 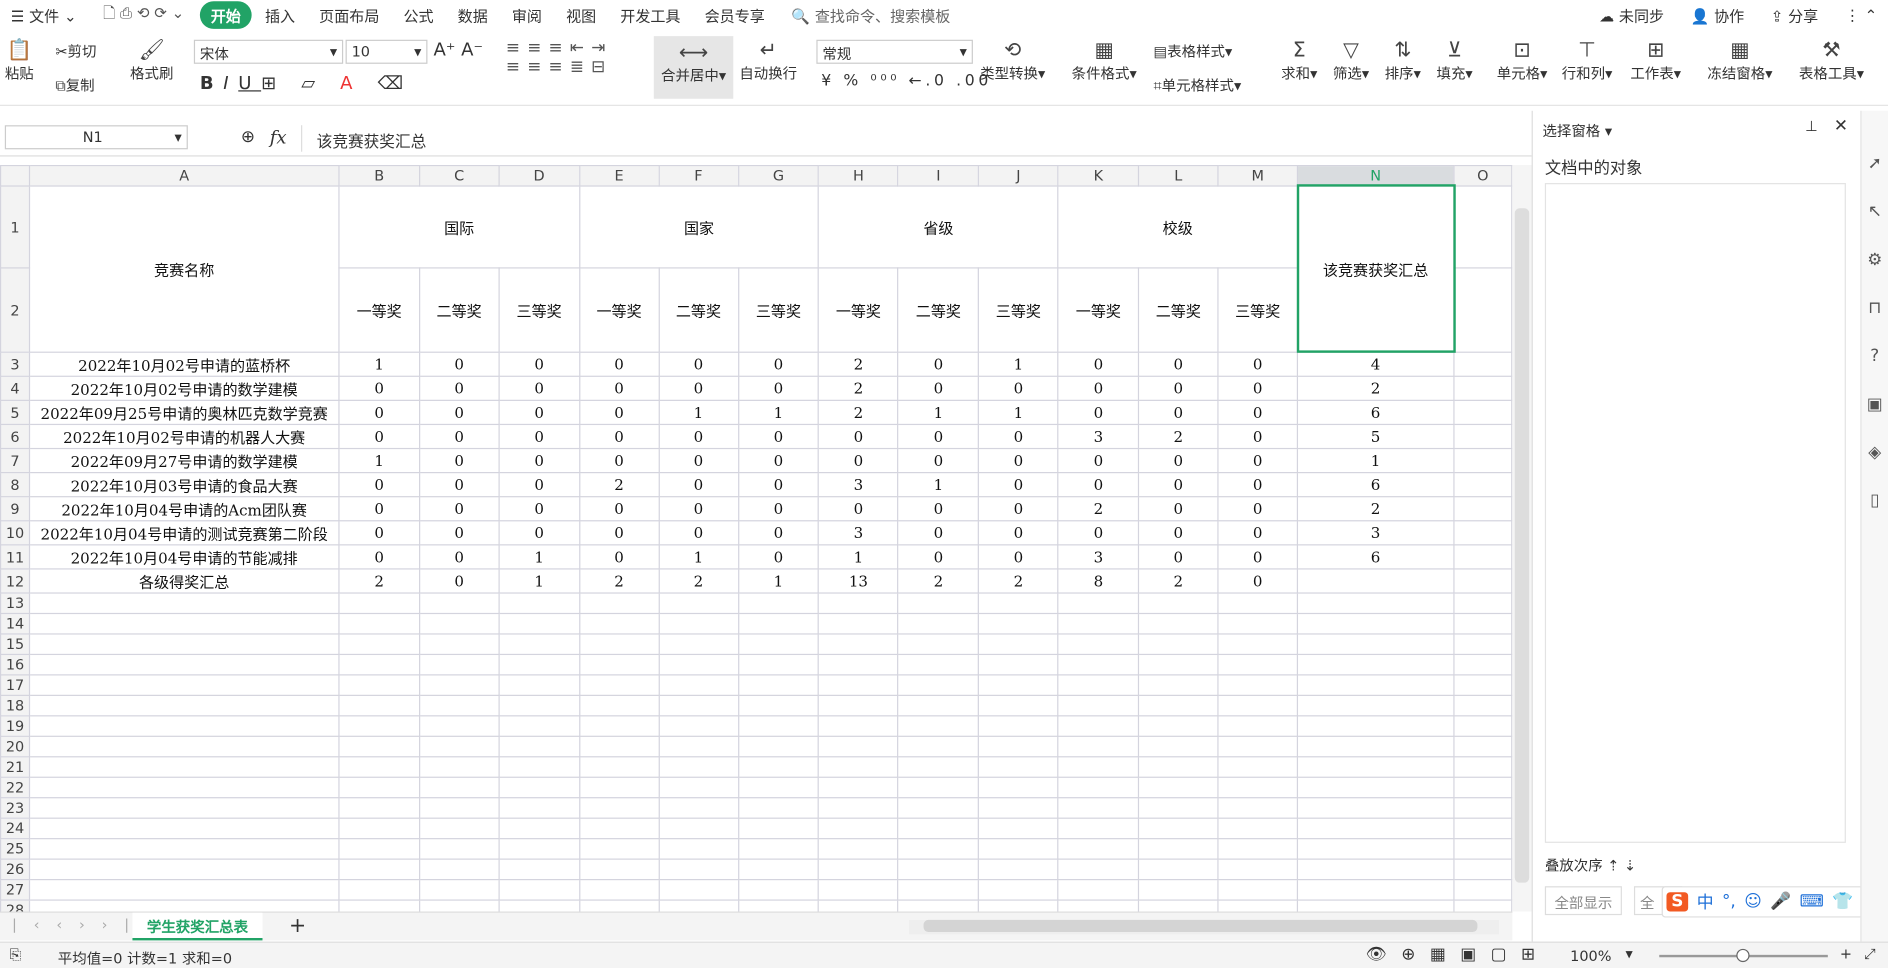 I want to click on font-size-select: 10 ▾, so click(x=386, y=51).